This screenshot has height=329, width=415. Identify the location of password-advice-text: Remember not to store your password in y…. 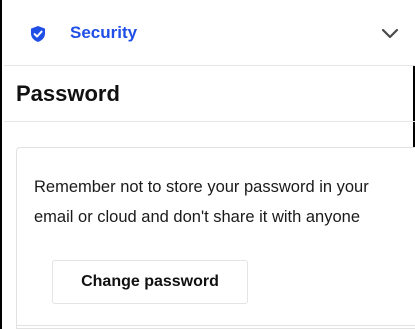
(201, 202).